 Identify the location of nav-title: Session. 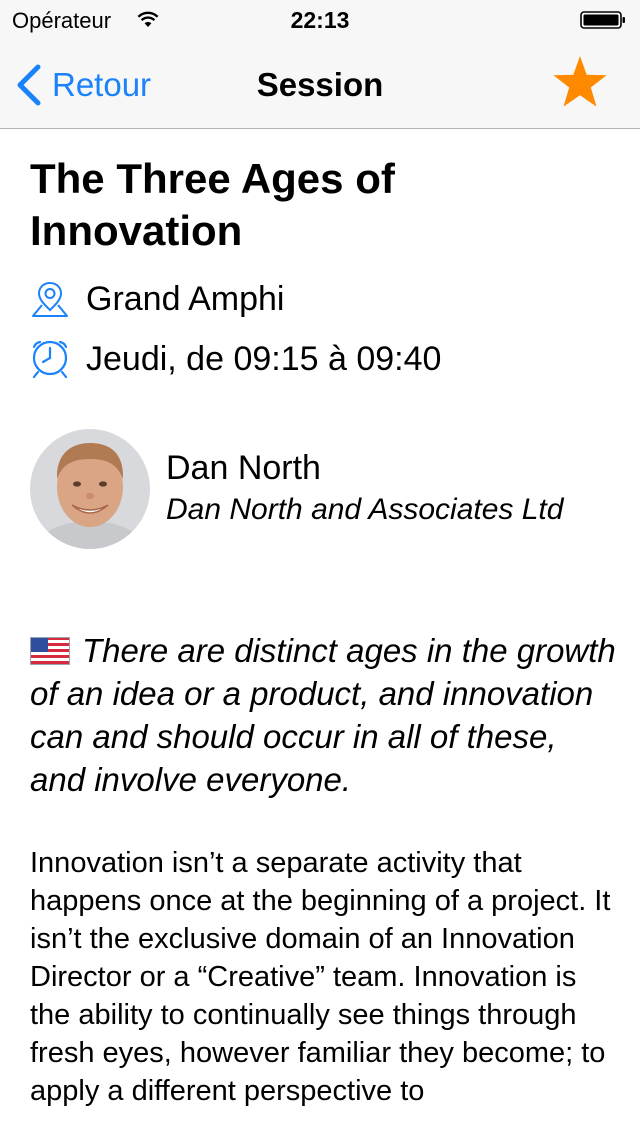
(320, 84).